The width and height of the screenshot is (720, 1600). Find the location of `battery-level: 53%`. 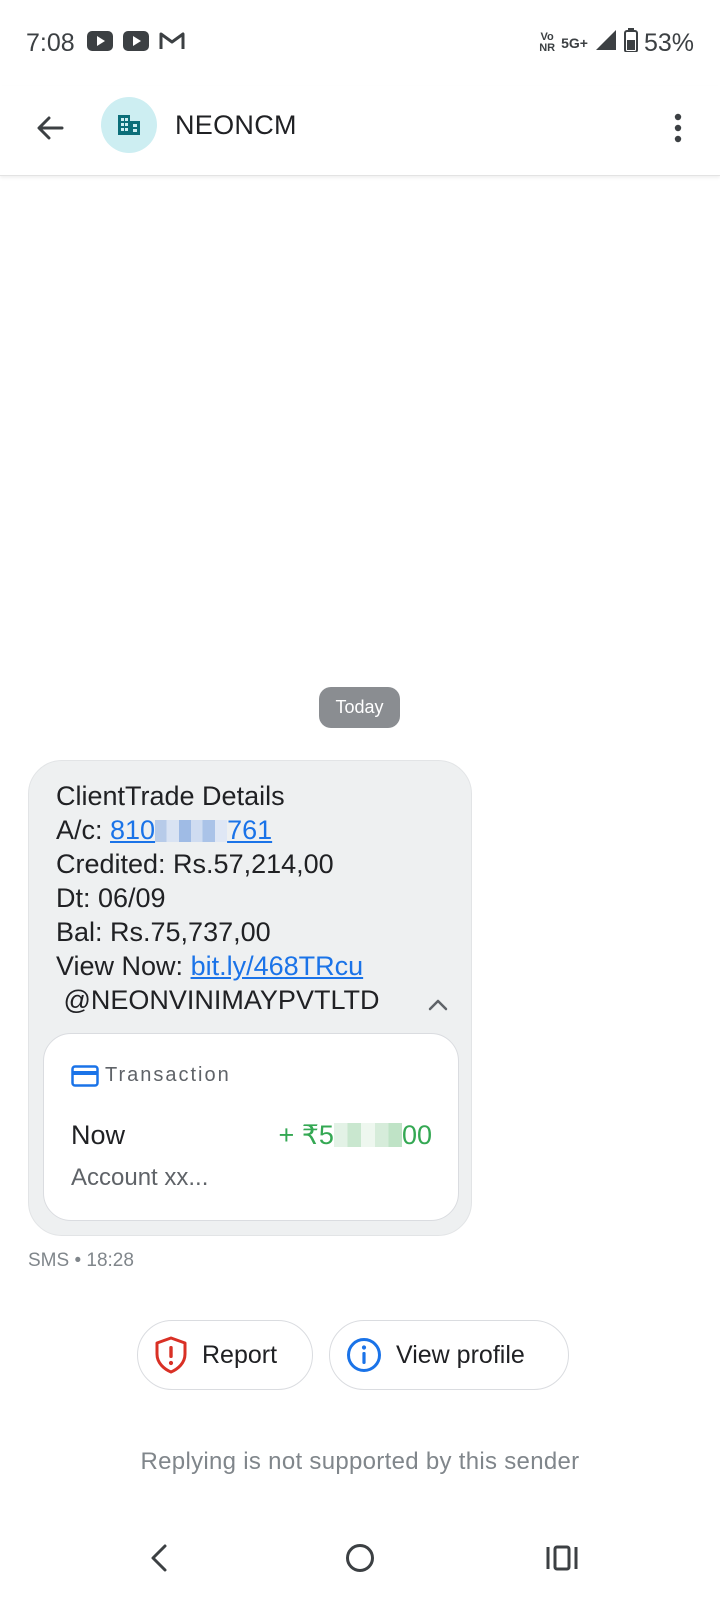

battery-level: 53% is located at coordinates (668, 42).